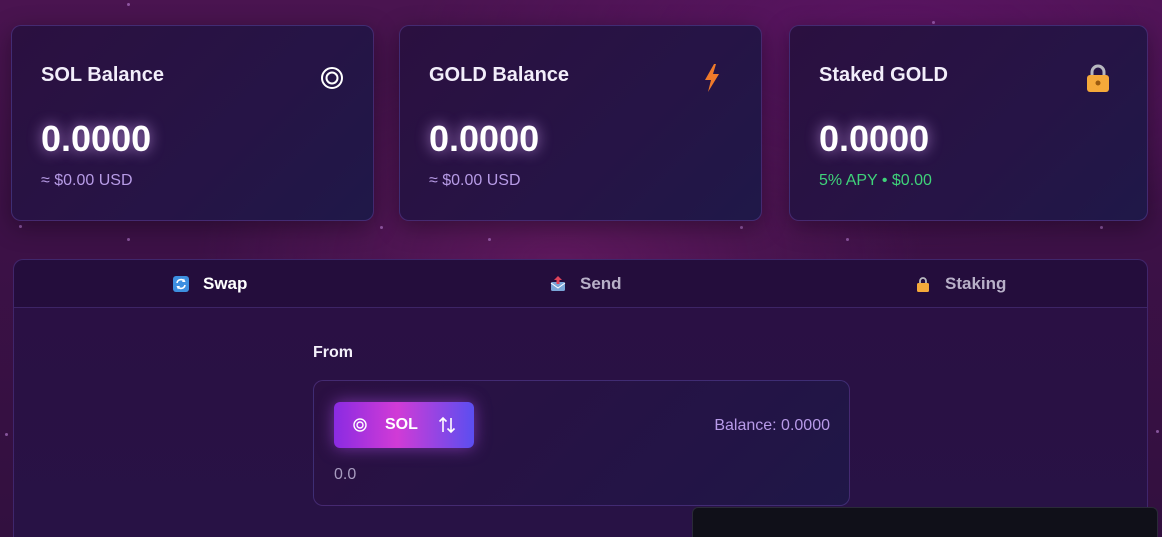 The image size is (1162, 537). What do you see at coordinates (484, 475) in the screenshot?
I see `amount-input` at bounding box center [484, 475].